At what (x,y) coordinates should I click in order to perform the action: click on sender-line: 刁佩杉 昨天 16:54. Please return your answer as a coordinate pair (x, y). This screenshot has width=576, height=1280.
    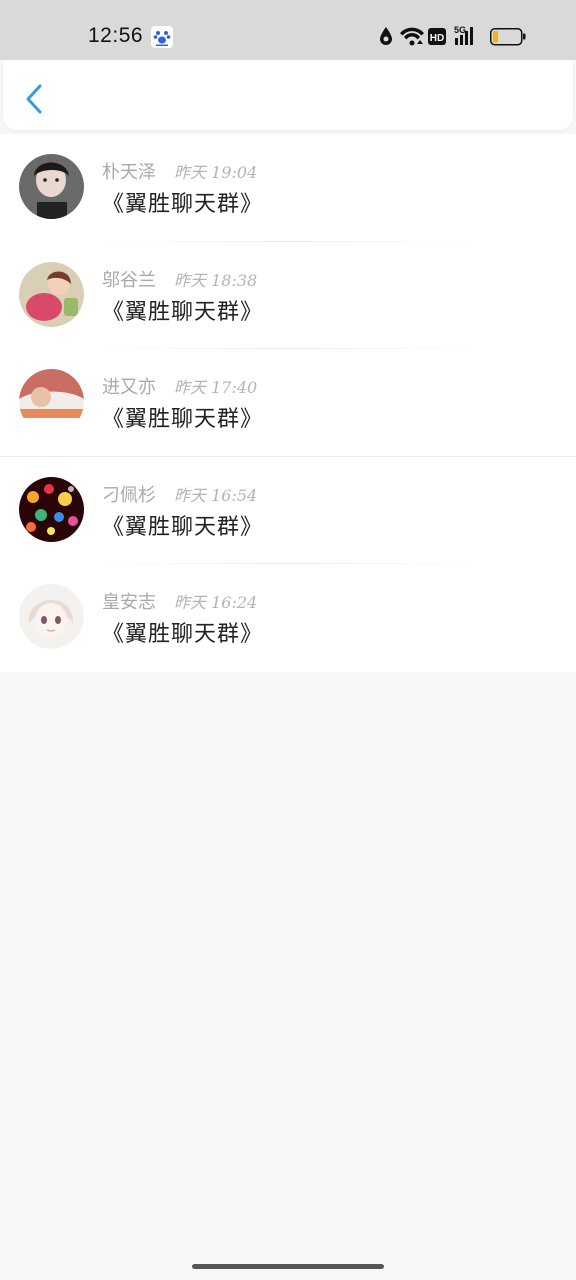
    Looking at the image, I should click on (179, 494).